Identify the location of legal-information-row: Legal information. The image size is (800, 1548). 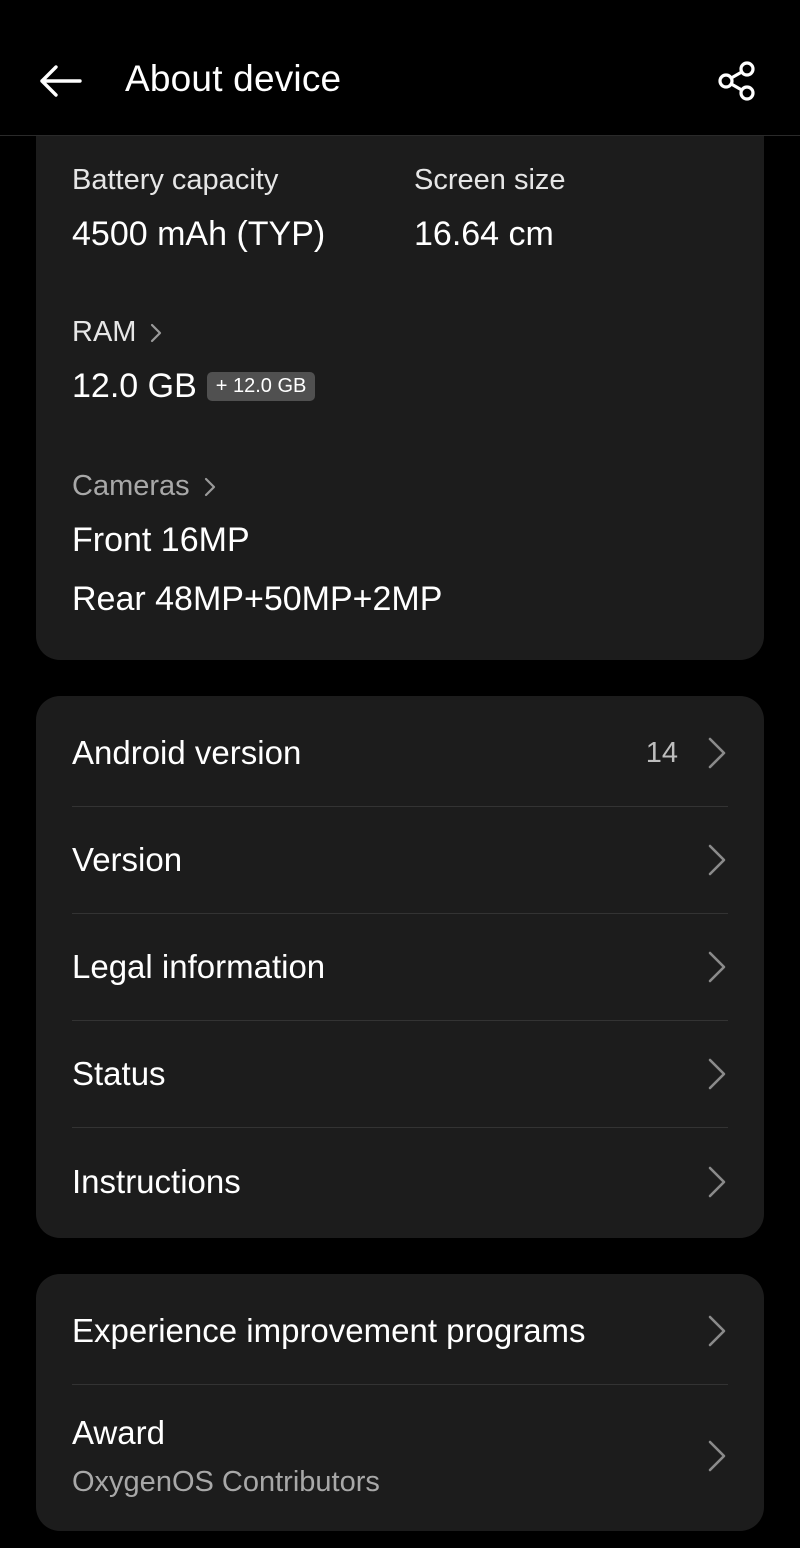
(400, 967).